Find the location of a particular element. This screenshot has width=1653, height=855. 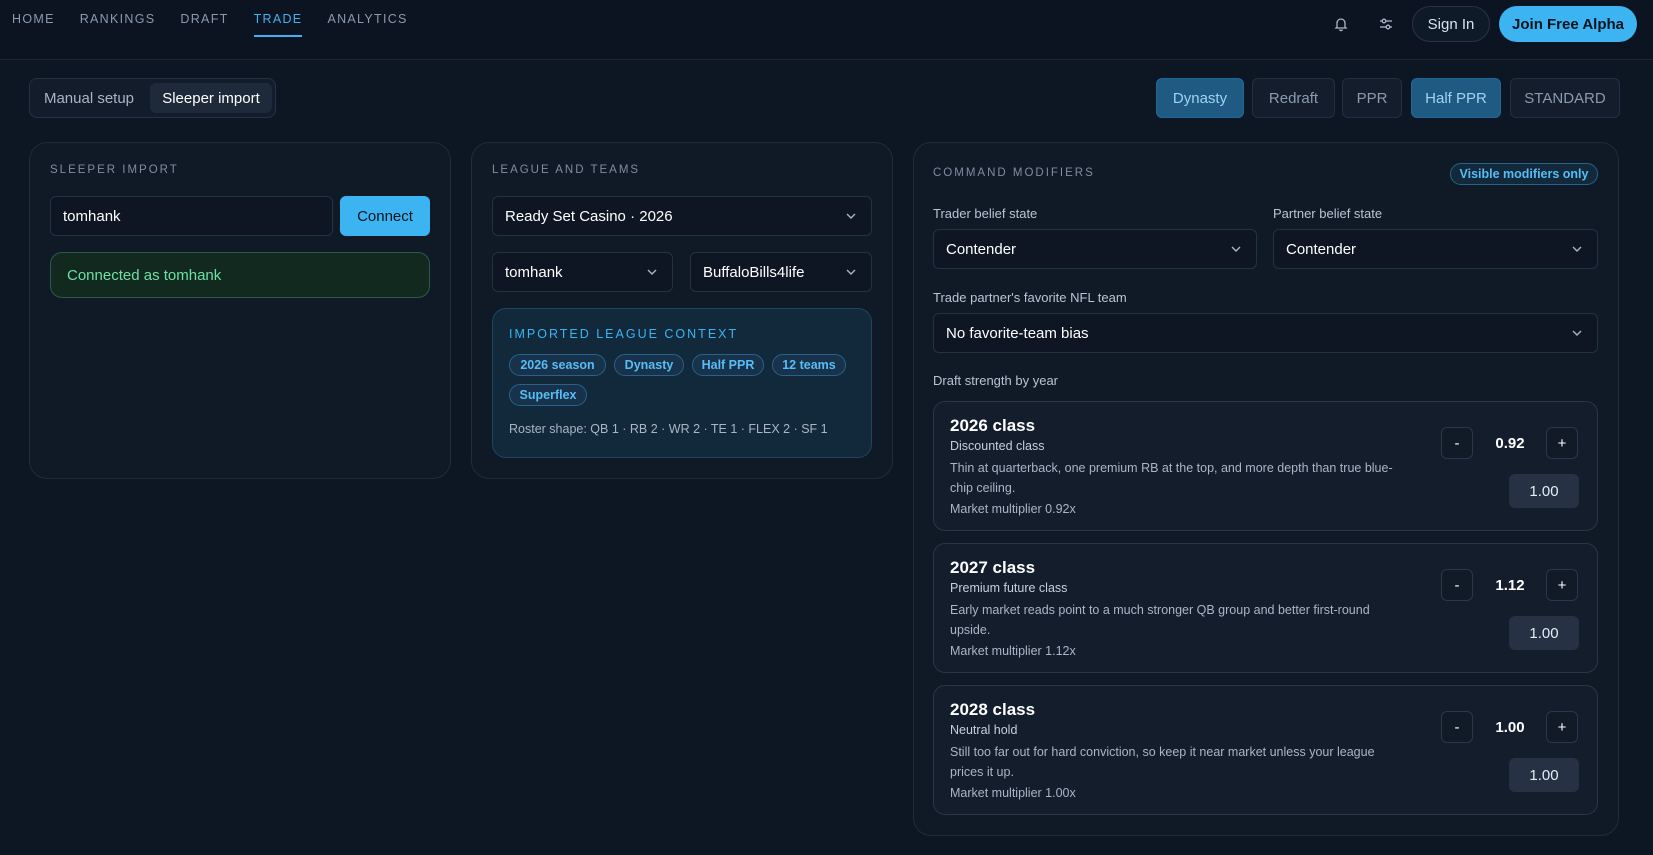

sleeper-import-card is located at coordinates (240, 310).